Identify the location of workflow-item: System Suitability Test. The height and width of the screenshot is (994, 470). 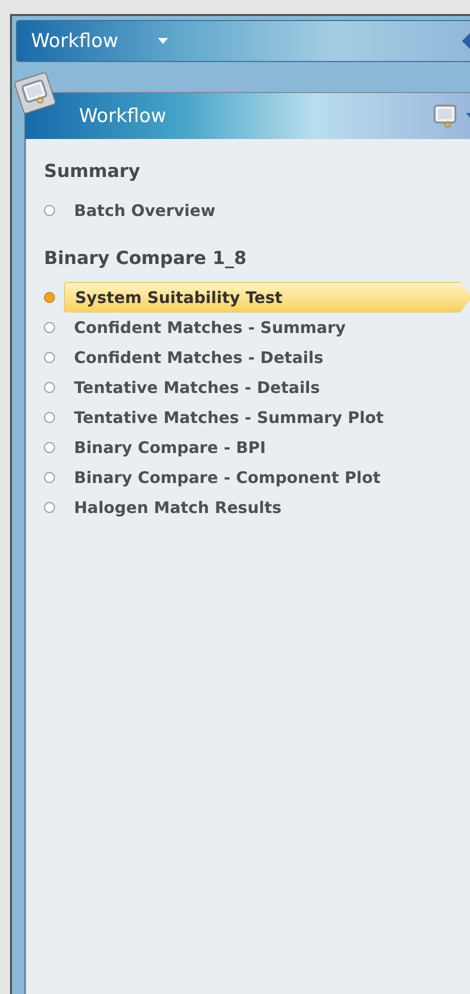
(267, 297).